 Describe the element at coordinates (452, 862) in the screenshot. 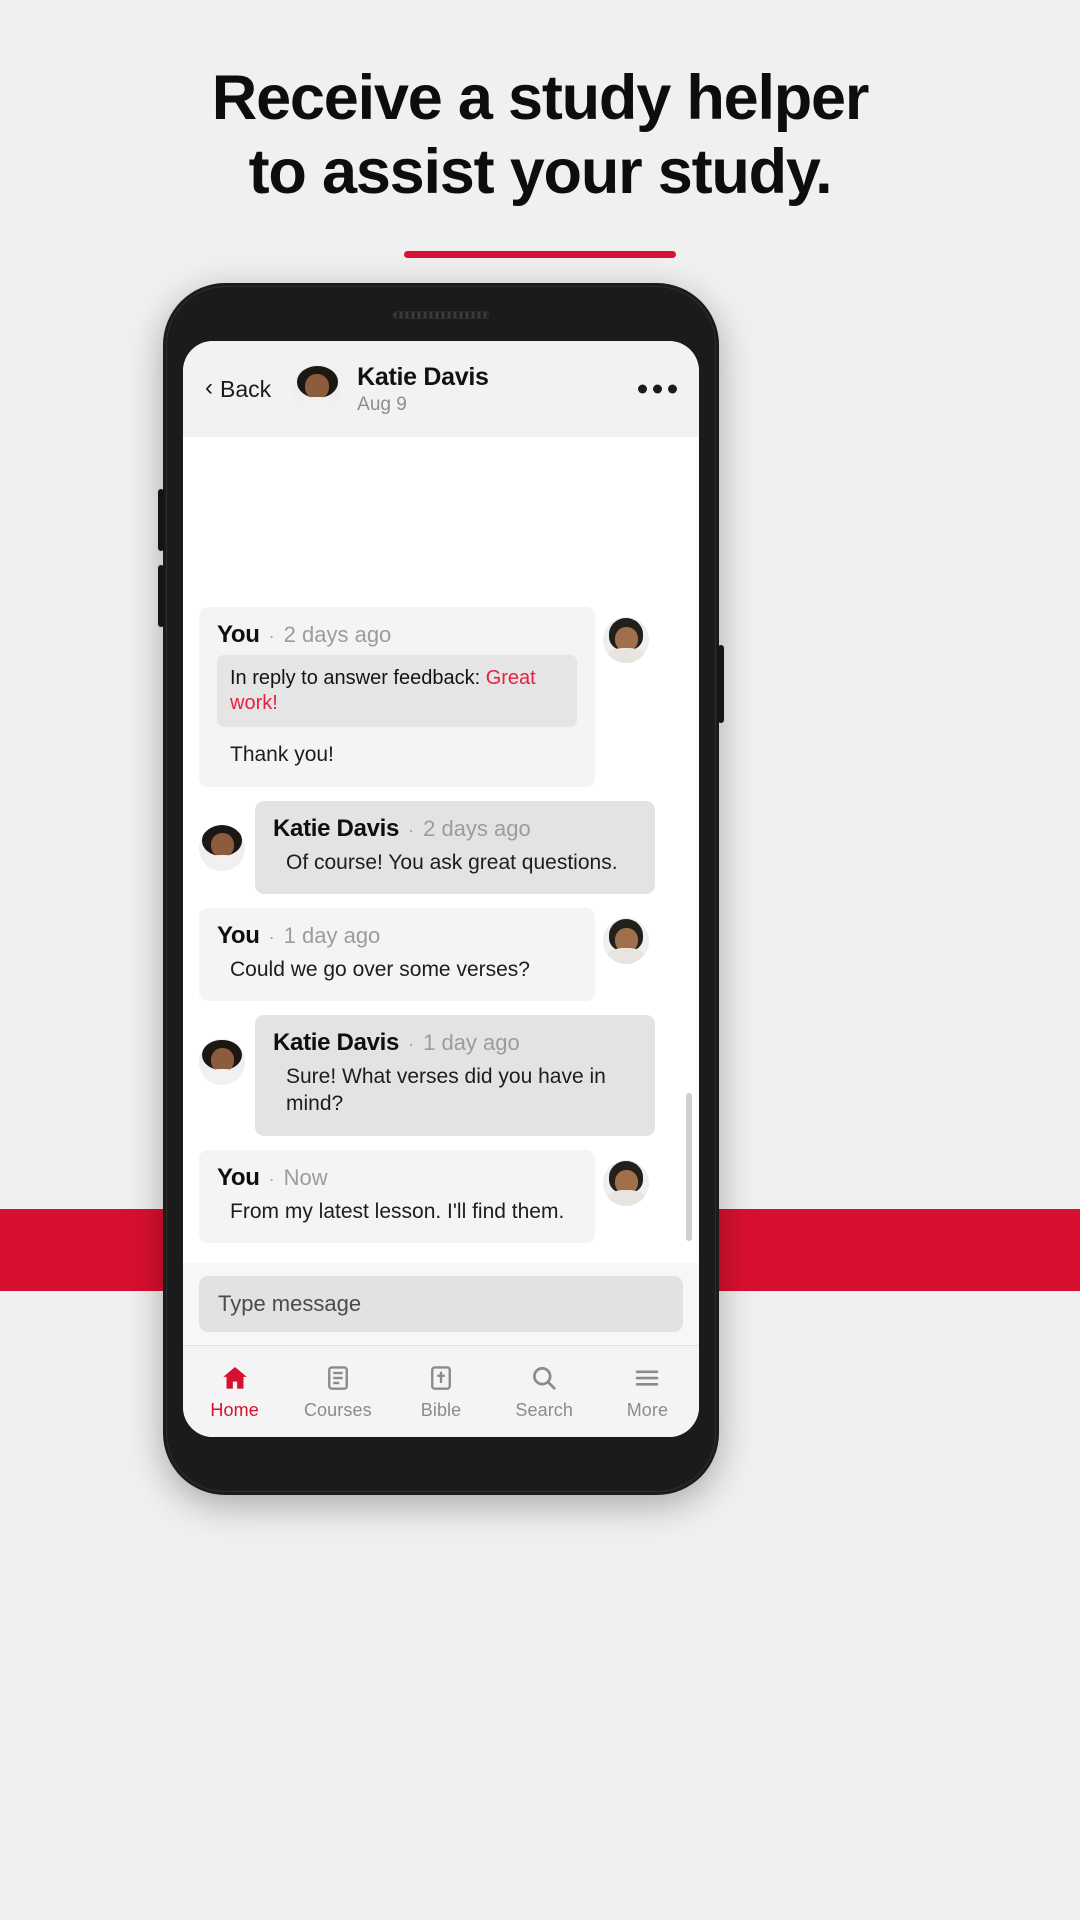

I see `message-text: Of course! You ask great questions.` at that location.